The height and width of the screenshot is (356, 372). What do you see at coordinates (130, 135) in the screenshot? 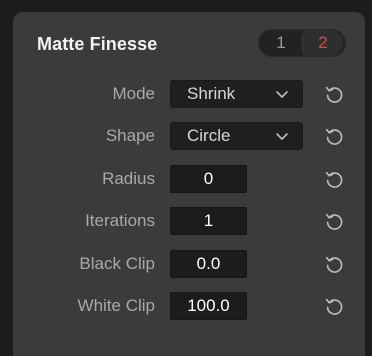
I see `shape-label: Shape` at bounding box center [130, 135].